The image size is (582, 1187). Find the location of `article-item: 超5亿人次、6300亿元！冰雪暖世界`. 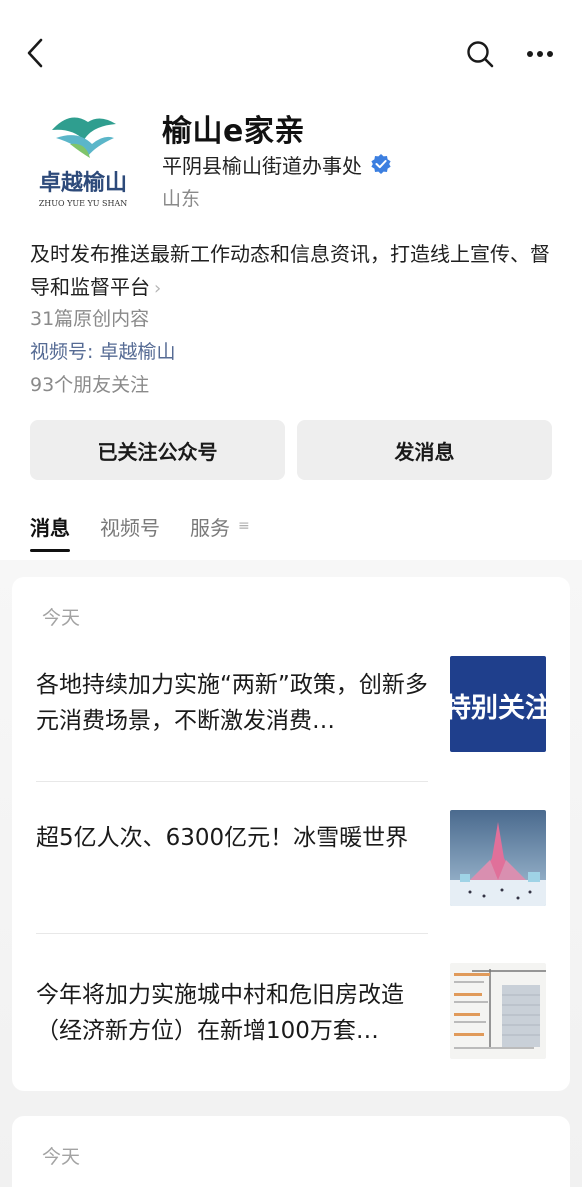

article-item: 超5亿人次、6300亿元！冰雪暖世界 is located at coordinates (291, 858).